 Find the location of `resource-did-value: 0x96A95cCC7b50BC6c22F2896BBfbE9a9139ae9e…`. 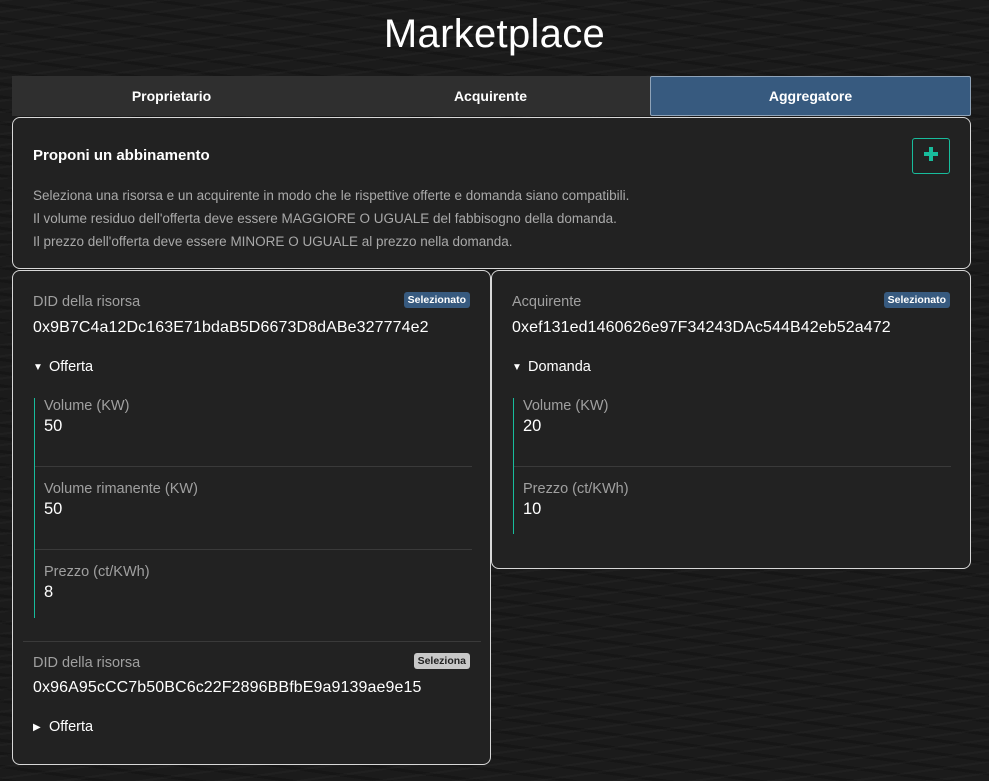

resource-did-value: 0x96A95cCC7b50BC6c22F2896BBfbE9a9139ae9e… is located at coordinates (227, 687).